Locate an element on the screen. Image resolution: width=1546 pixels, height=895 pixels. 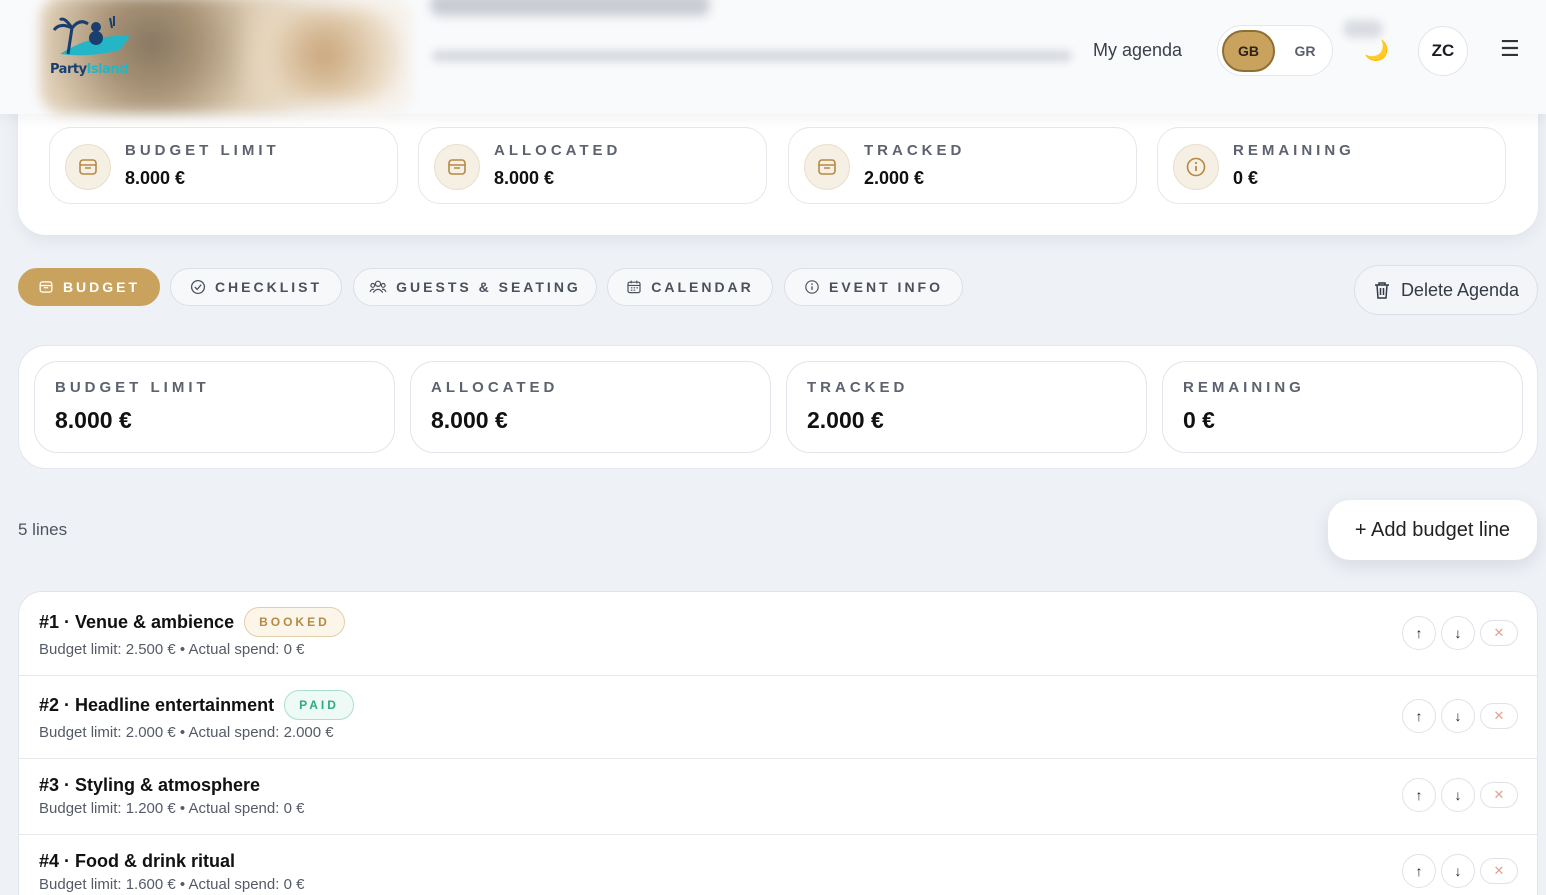
summary-value: 0 € is located at coordinates (1246, 178).